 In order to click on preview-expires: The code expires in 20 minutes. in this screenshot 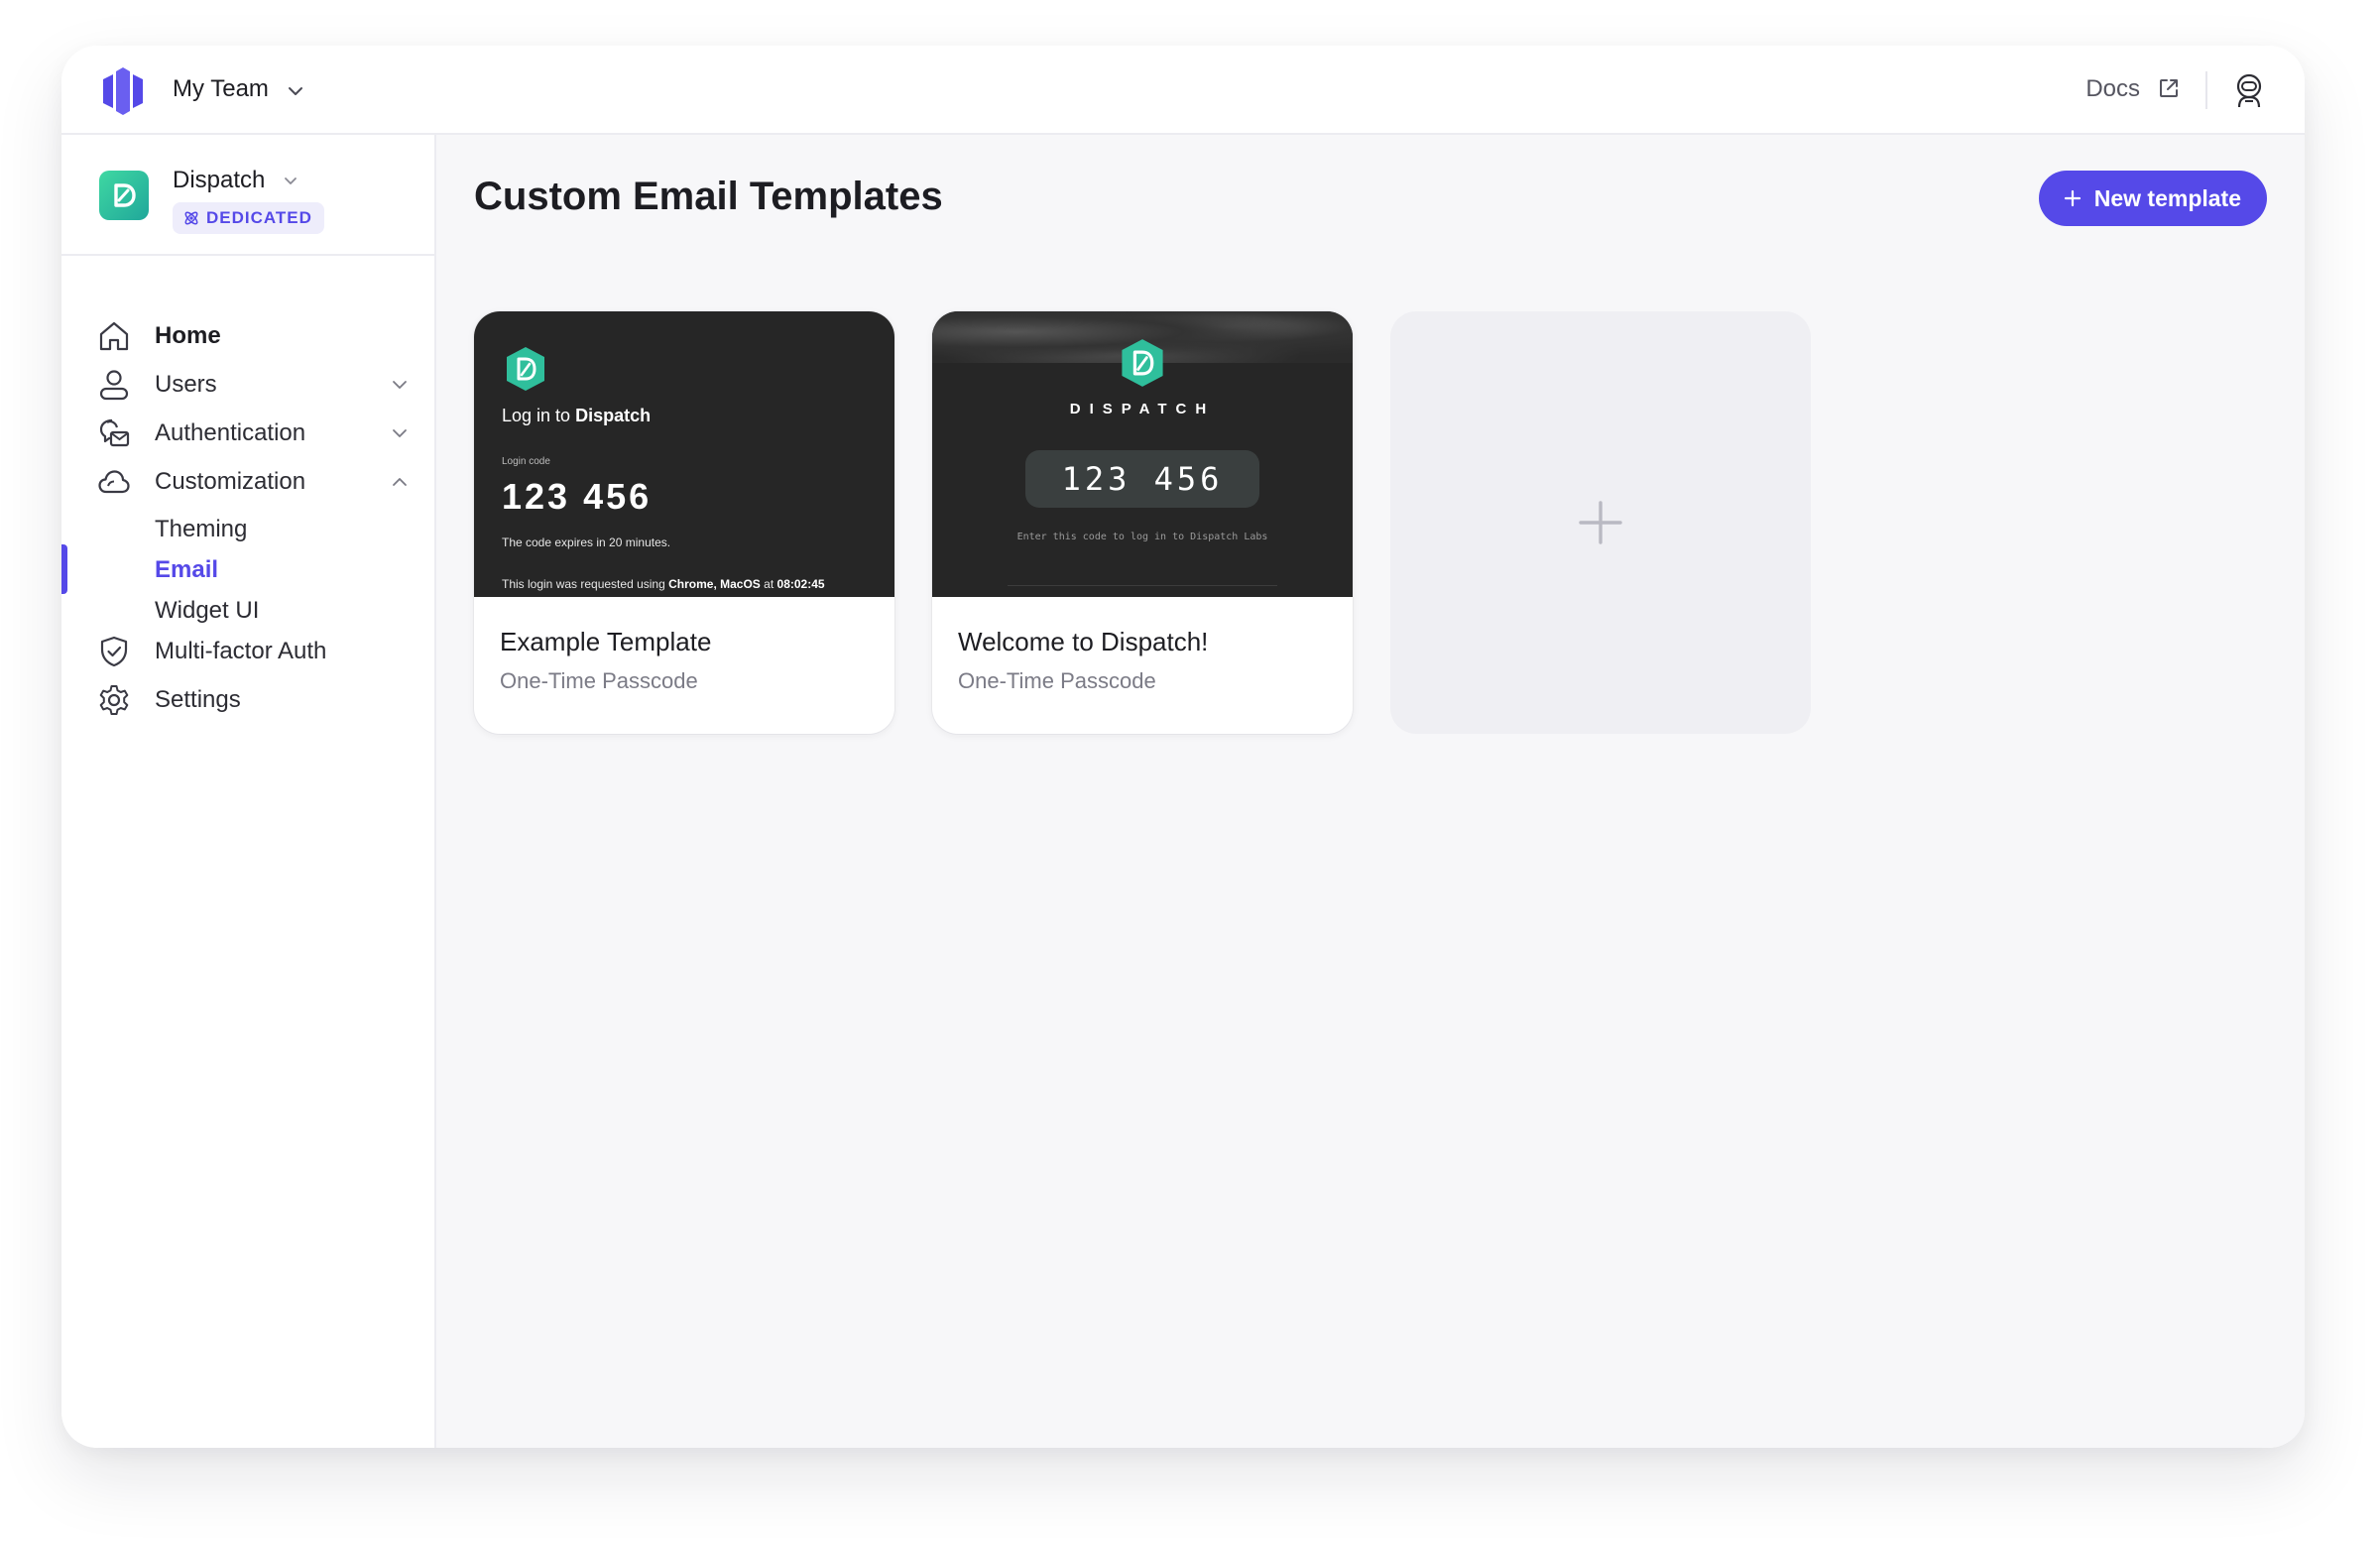, I will do `click(586, 542)`.